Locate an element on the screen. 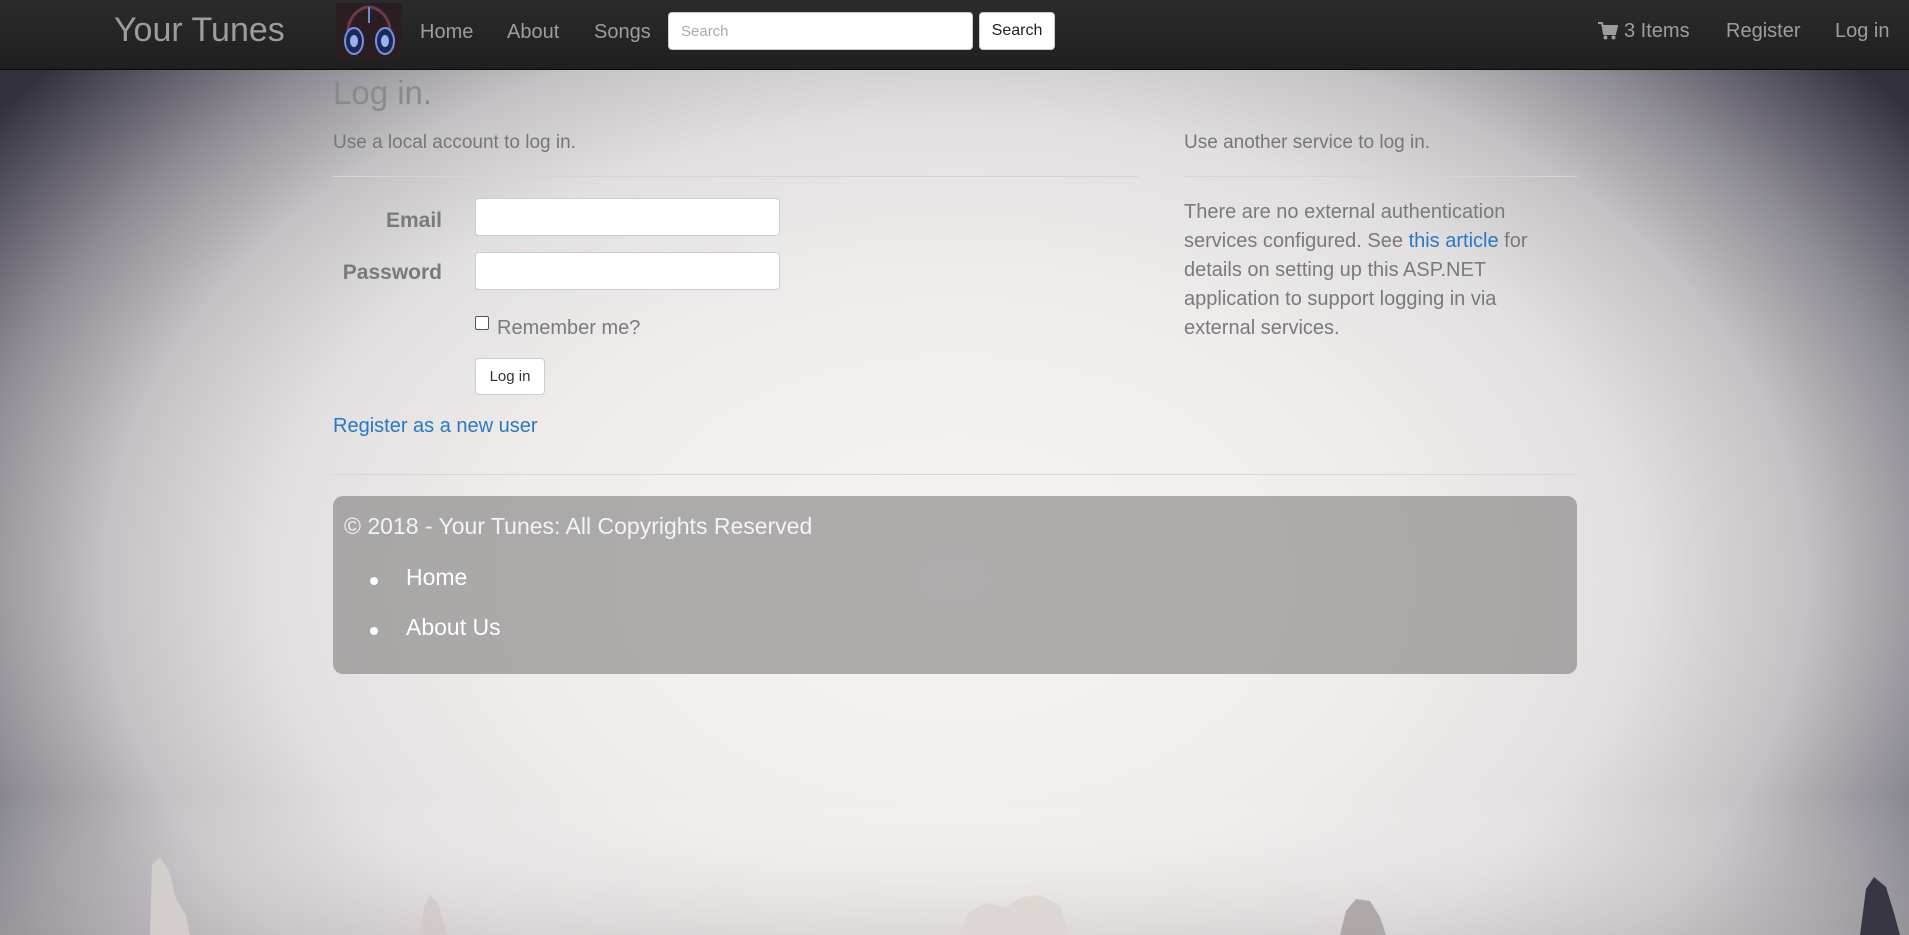 The height and width of the screenshot is (935, 1909). nav-register-link: Register is located at coordinates (1763, 31).